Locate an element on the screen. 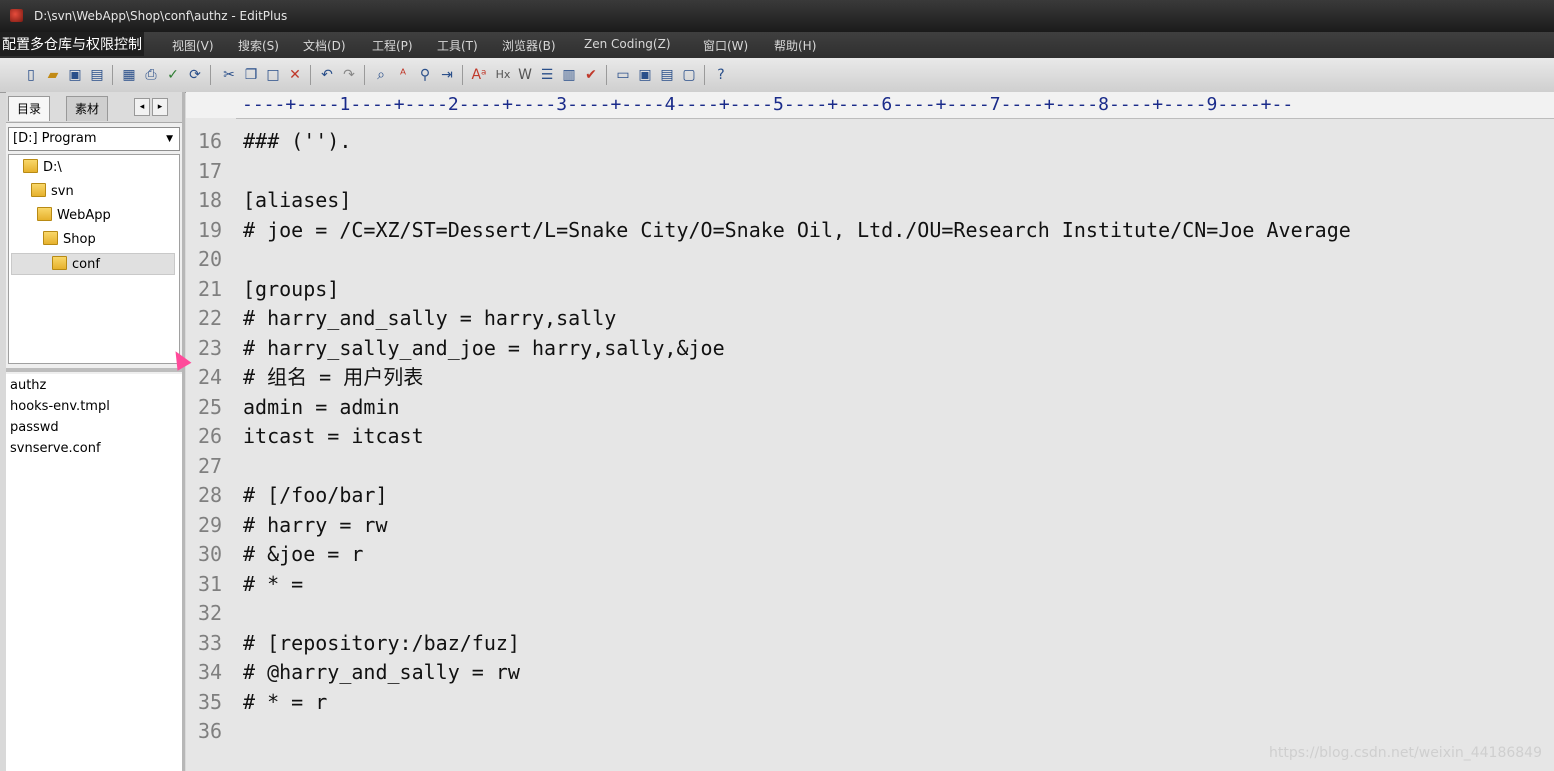 This screenshot has height=771, width=1554. cut-icon: ✂ is located at coordinates (229, 75).